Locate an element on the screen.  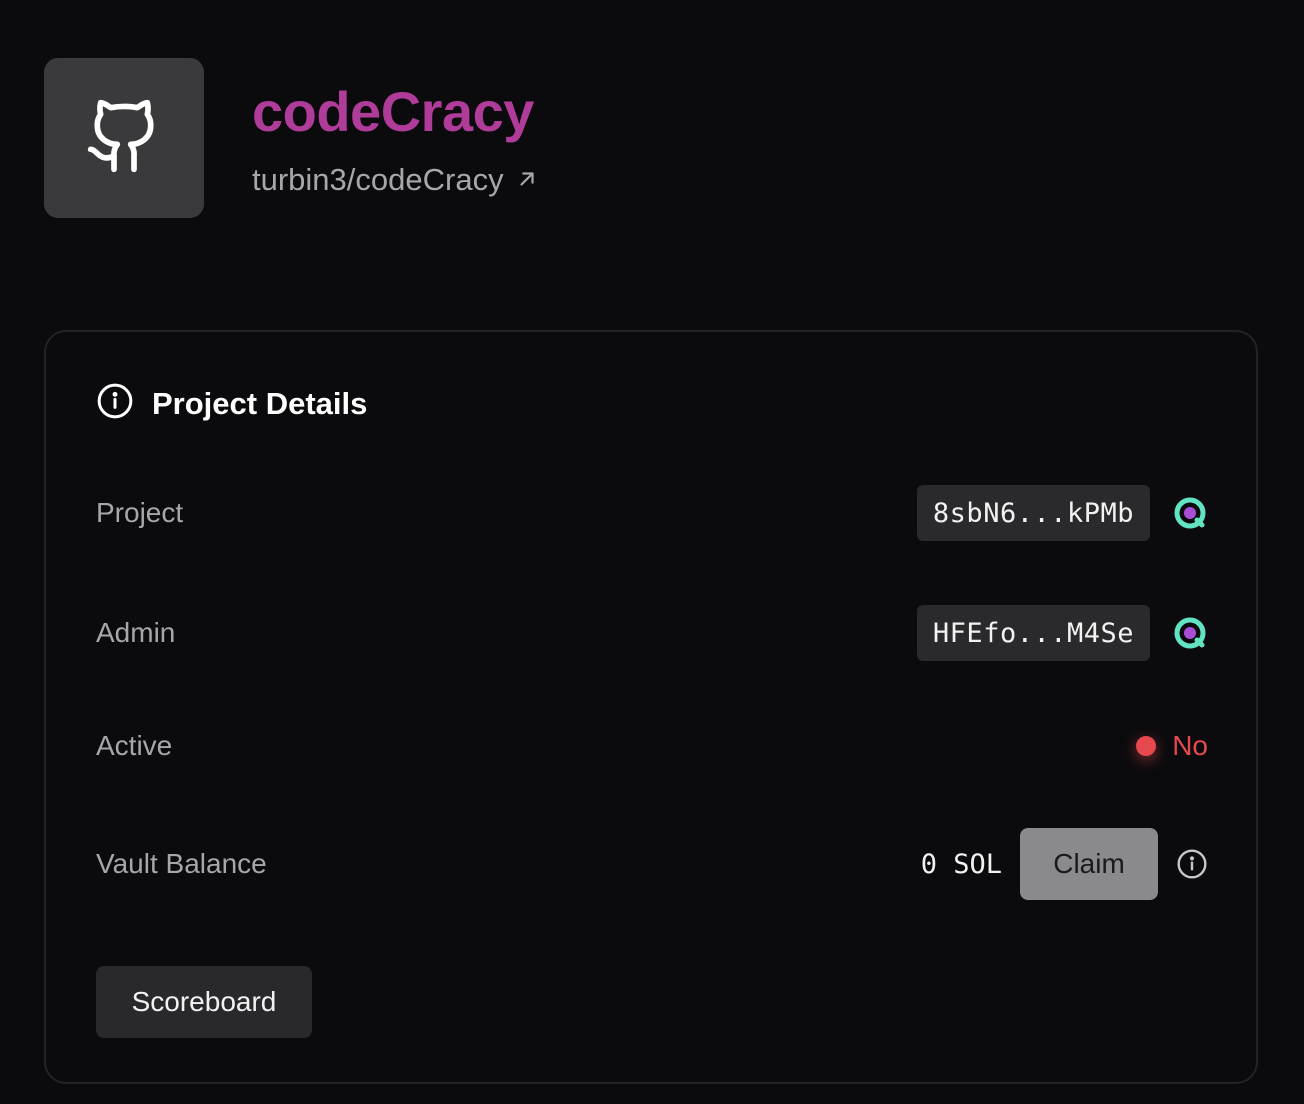
vault-balance-group: 0 SOL Claim is located at coordinates (1064, 864).